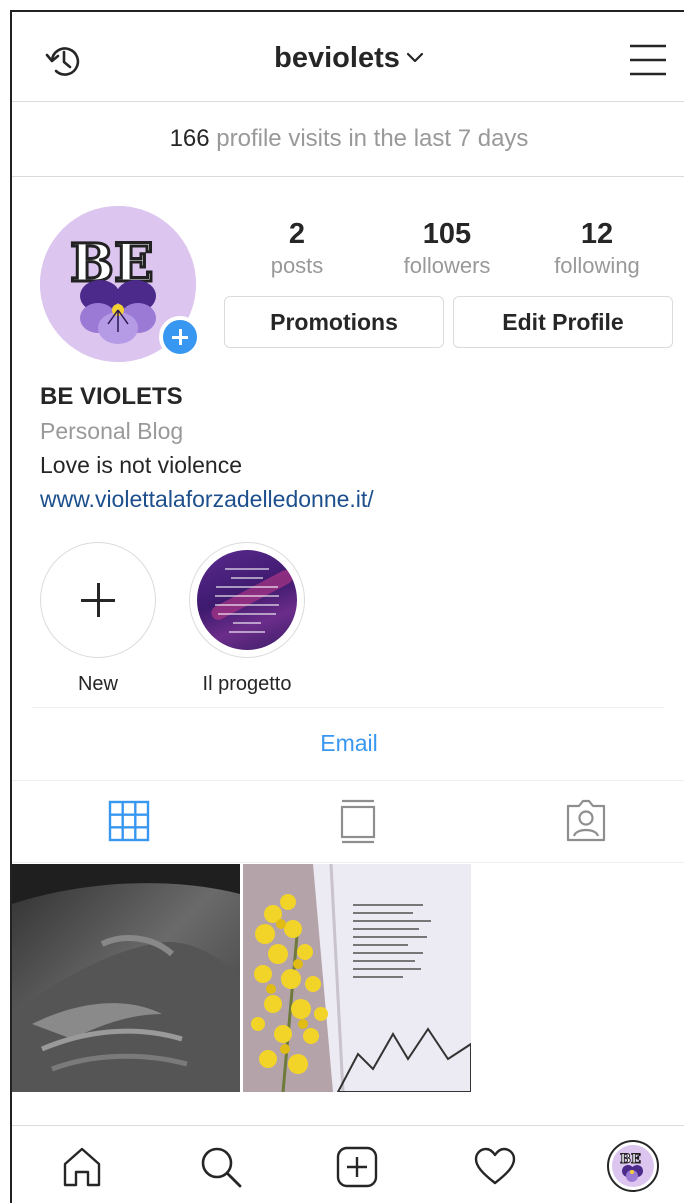  What do you see at coordinates (495, 1167) in the screenshot?
I see `heart-icon` at bounding box center [495, 1167].